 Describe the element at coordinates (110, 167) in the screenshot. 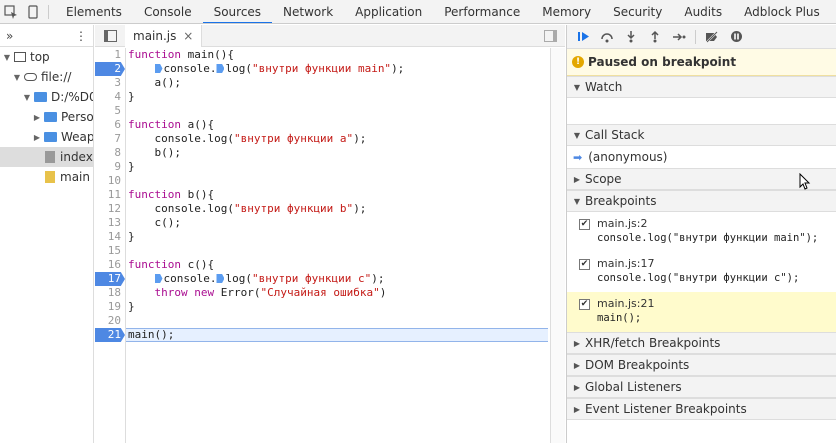

I see `line-number: 9` at that location.